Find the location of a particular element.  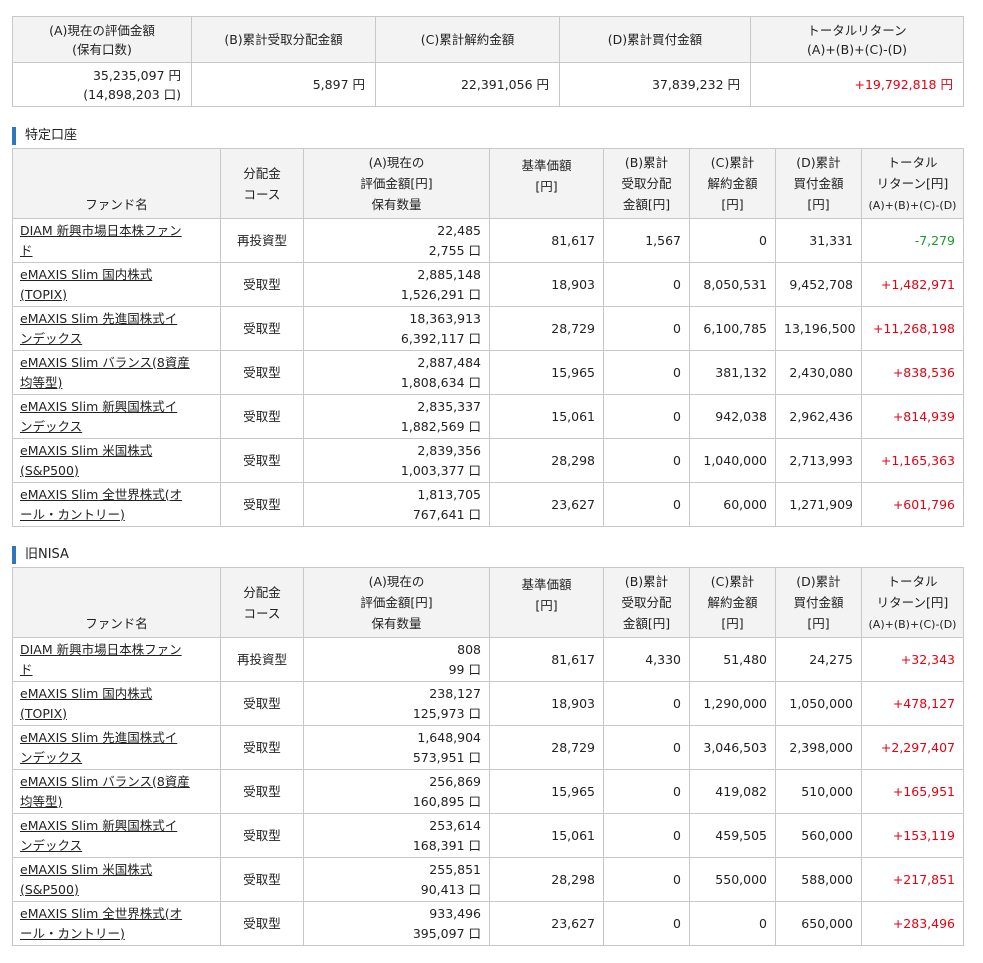

holding-units: 1,808,634 口 is located at coordinates (440, 382).